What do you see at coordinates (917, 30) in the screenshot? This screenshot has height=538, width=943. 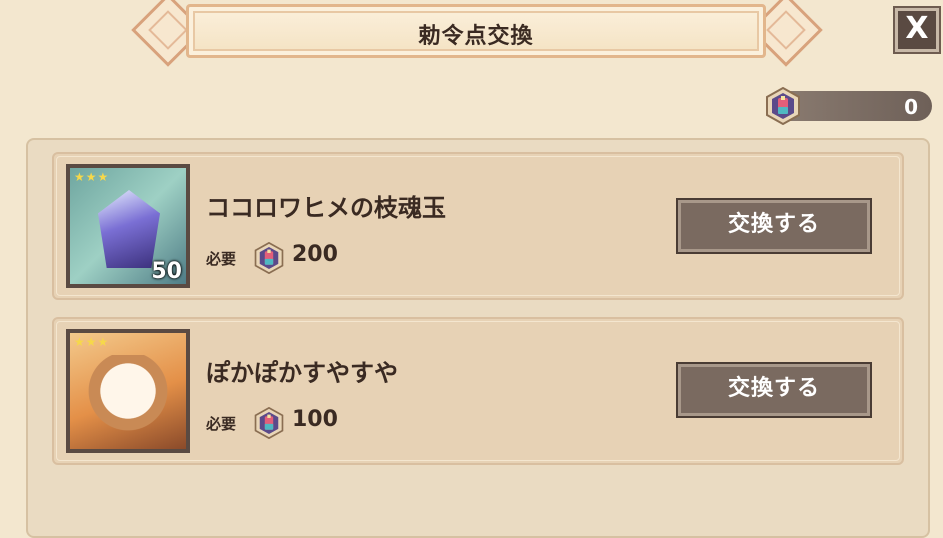 I see `close-button: X` at bounding box center [917, 30].